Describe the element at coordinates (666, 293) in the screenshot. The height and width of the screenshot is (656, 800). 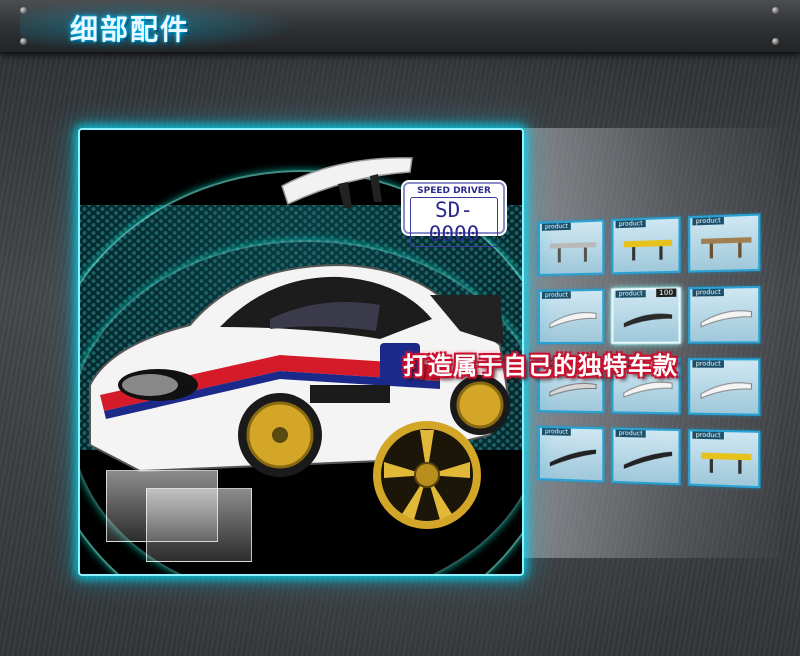
I see `price-badge: 100` at that location.